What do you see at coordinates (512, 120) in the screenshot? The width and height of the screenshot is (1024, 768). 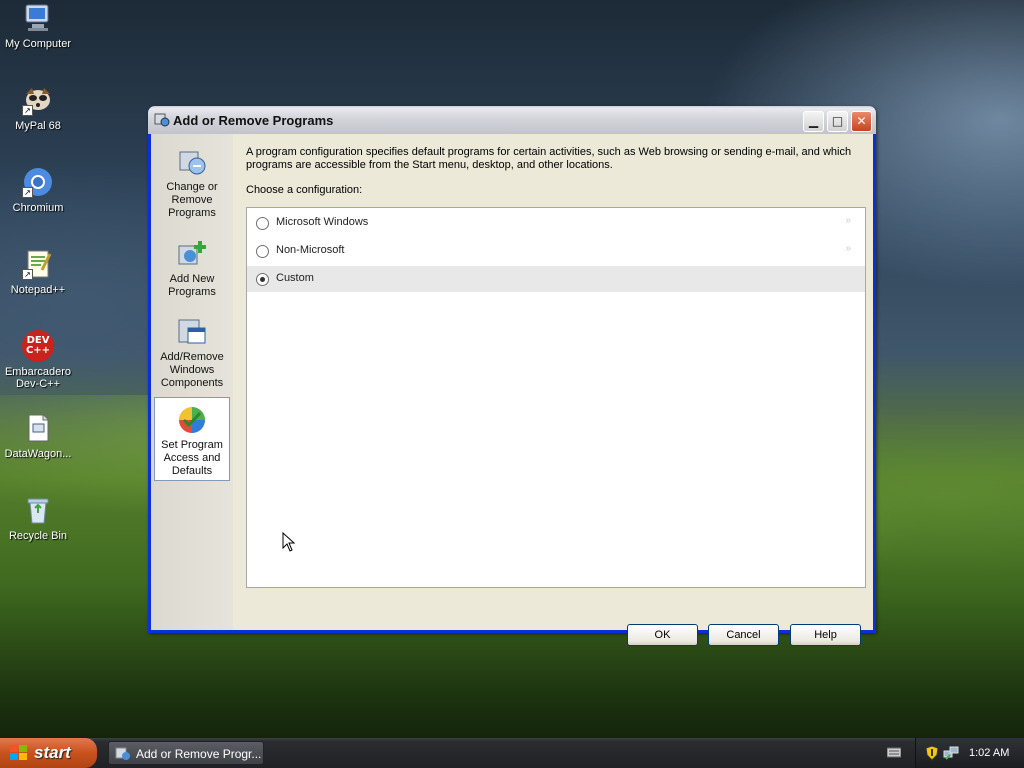 I see `window-titlebar: Add or Remove Programs ▁ □ ✕` at bounding box center [512, 120].